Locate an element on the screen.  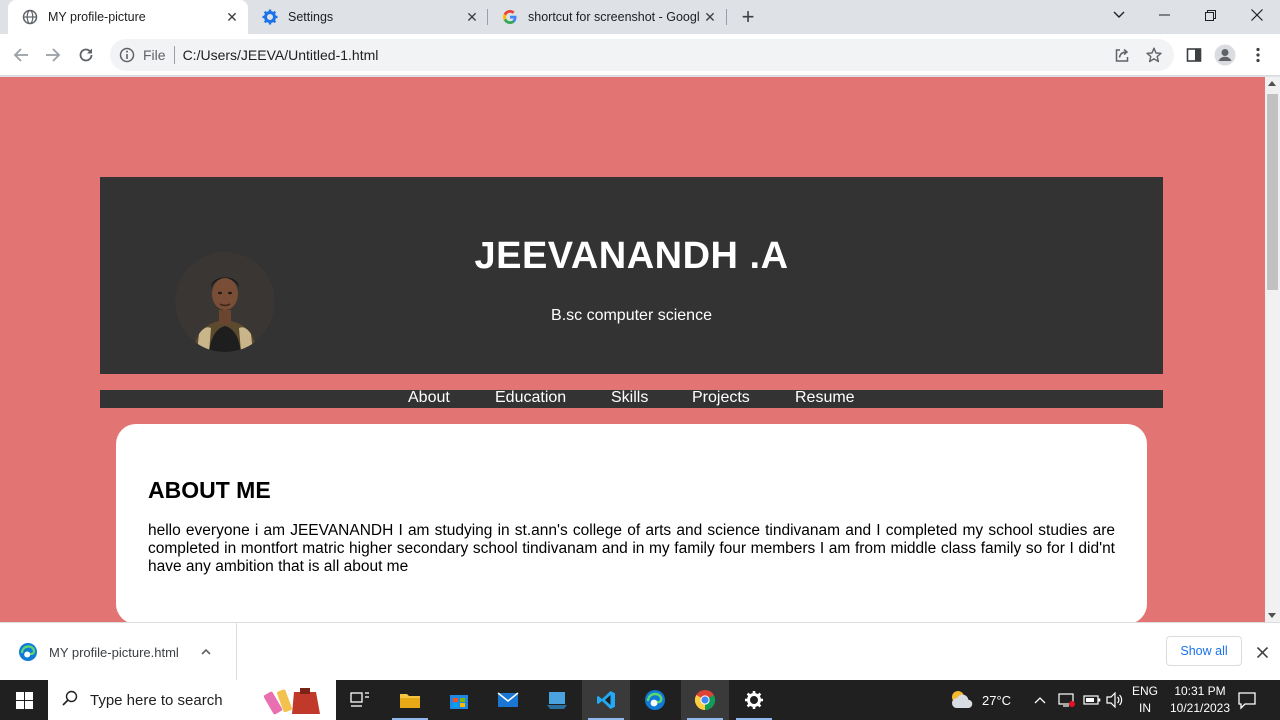
url-text: C:/Users/JEEVA/Untitled-1.html is located at coordinates (281, 55).